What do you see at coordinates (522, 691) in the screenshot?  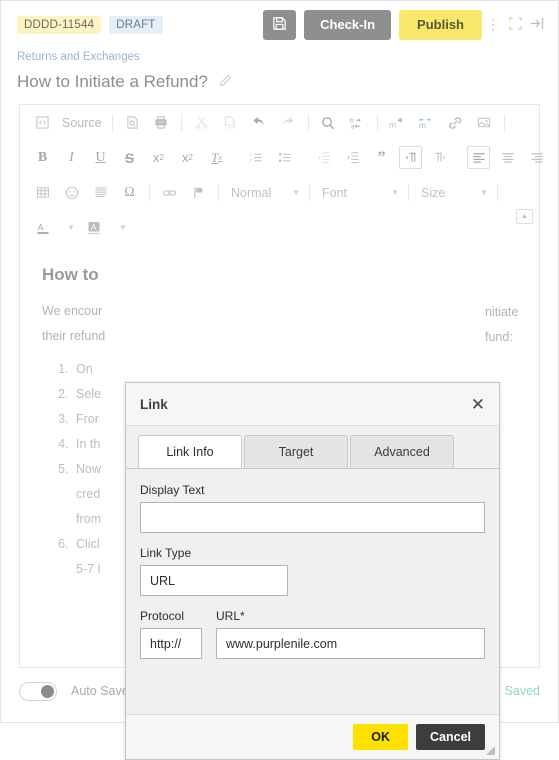 I see `save-status: Saved` at bounding box center [522, 691].